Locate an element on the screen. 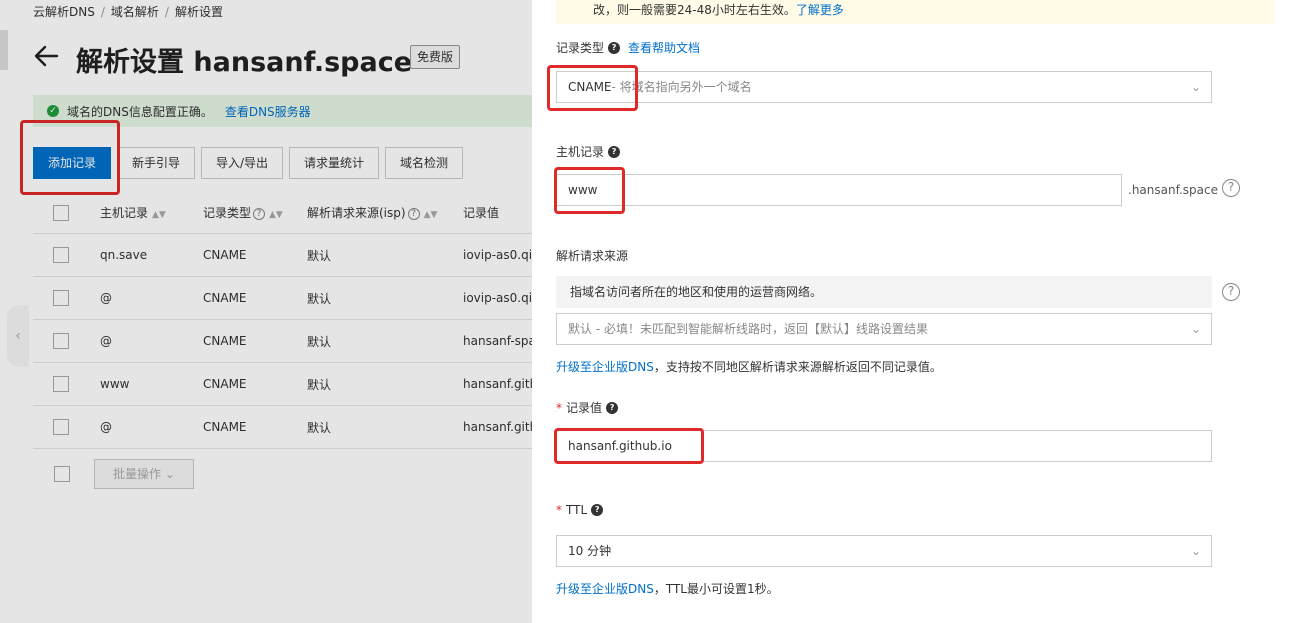 This screenshot has height=623, width=1289. learn-more-link: 了解更多 is located at coordinates (820, 10).